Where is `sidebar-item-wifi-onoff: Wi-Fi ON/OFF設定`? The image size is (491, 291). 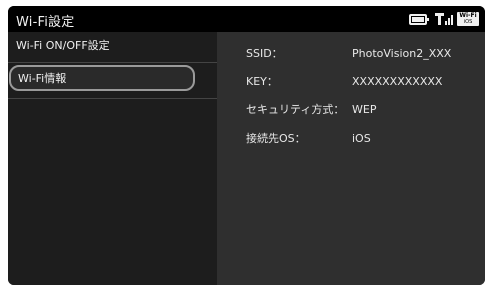 sidebar-item-wifi-onoff: Wi-Fi ON/OFF設定 is located at coordinates (112, 46).